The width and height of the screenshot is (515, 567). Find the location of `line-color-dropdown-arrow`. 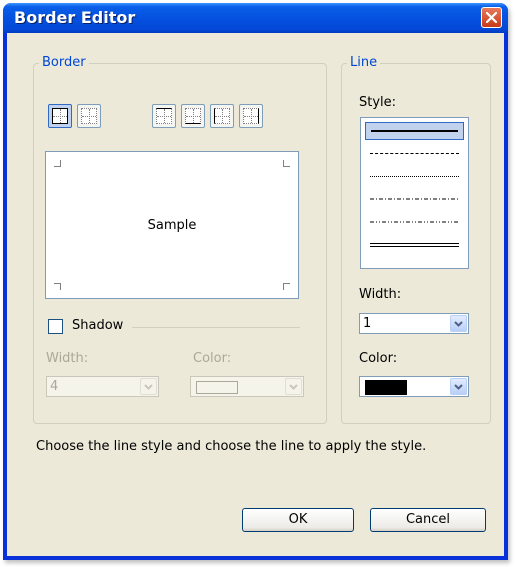

line-color-dropdown-arrow is located at coordinates (458, 386).